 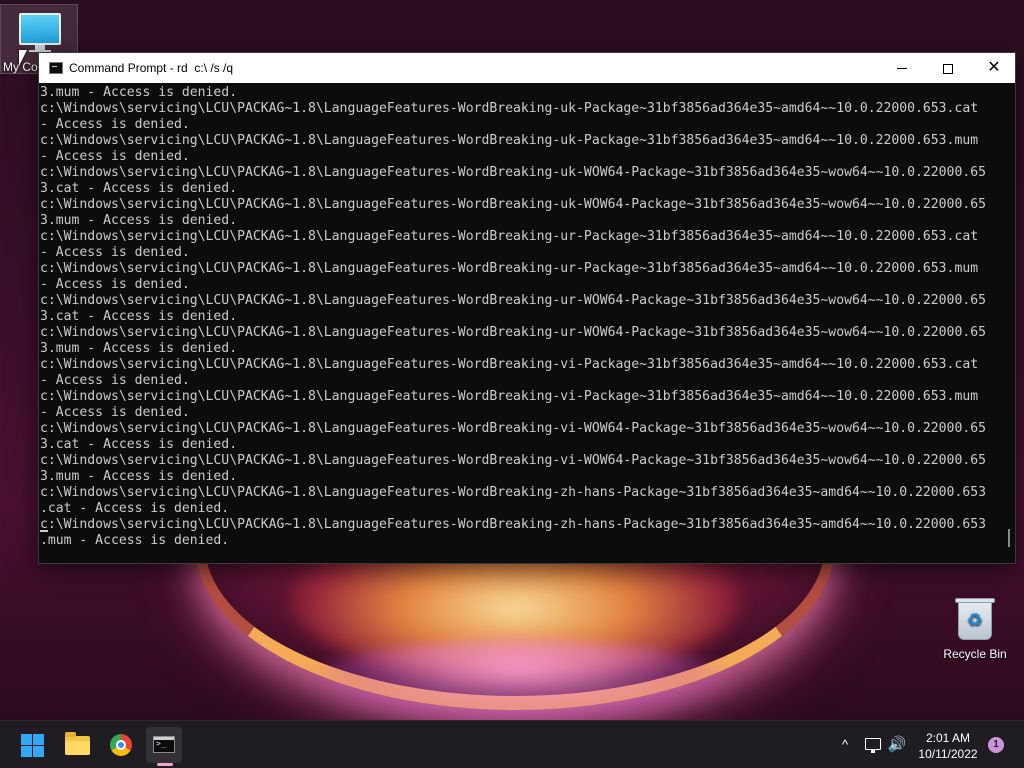 I want to click on taskbar-file-explorer, so click(x=77, y=745).